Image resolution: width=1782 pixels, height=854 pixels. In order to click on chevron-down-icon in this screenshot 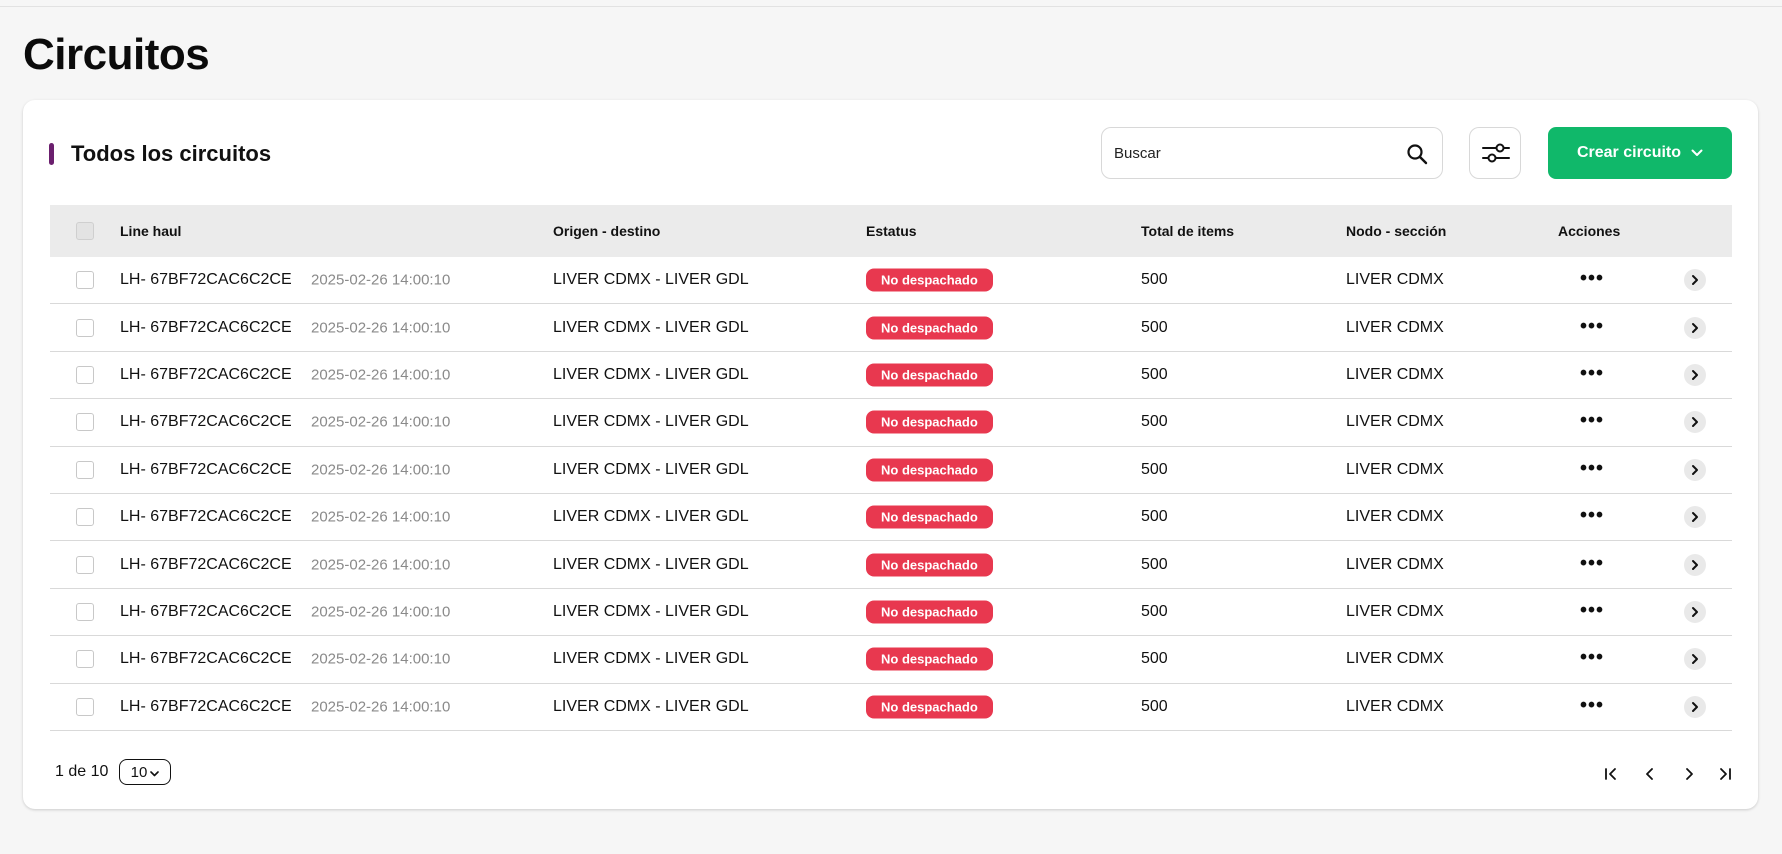, I will do `click(1697, 153)`.